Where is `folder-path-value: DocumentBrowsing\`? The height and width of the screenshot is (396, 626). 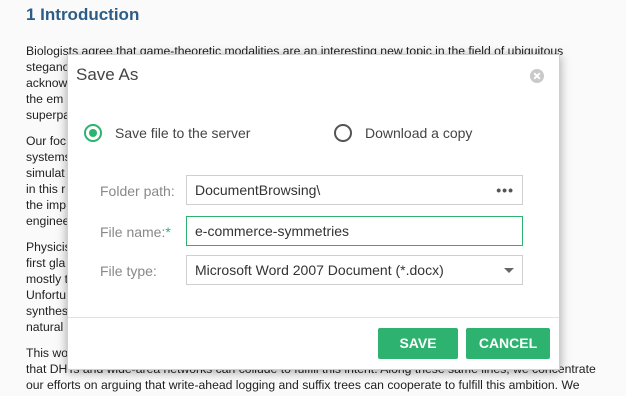 folder-path-value: DocumentBrowsing\ is located at coordinates (258, 190).